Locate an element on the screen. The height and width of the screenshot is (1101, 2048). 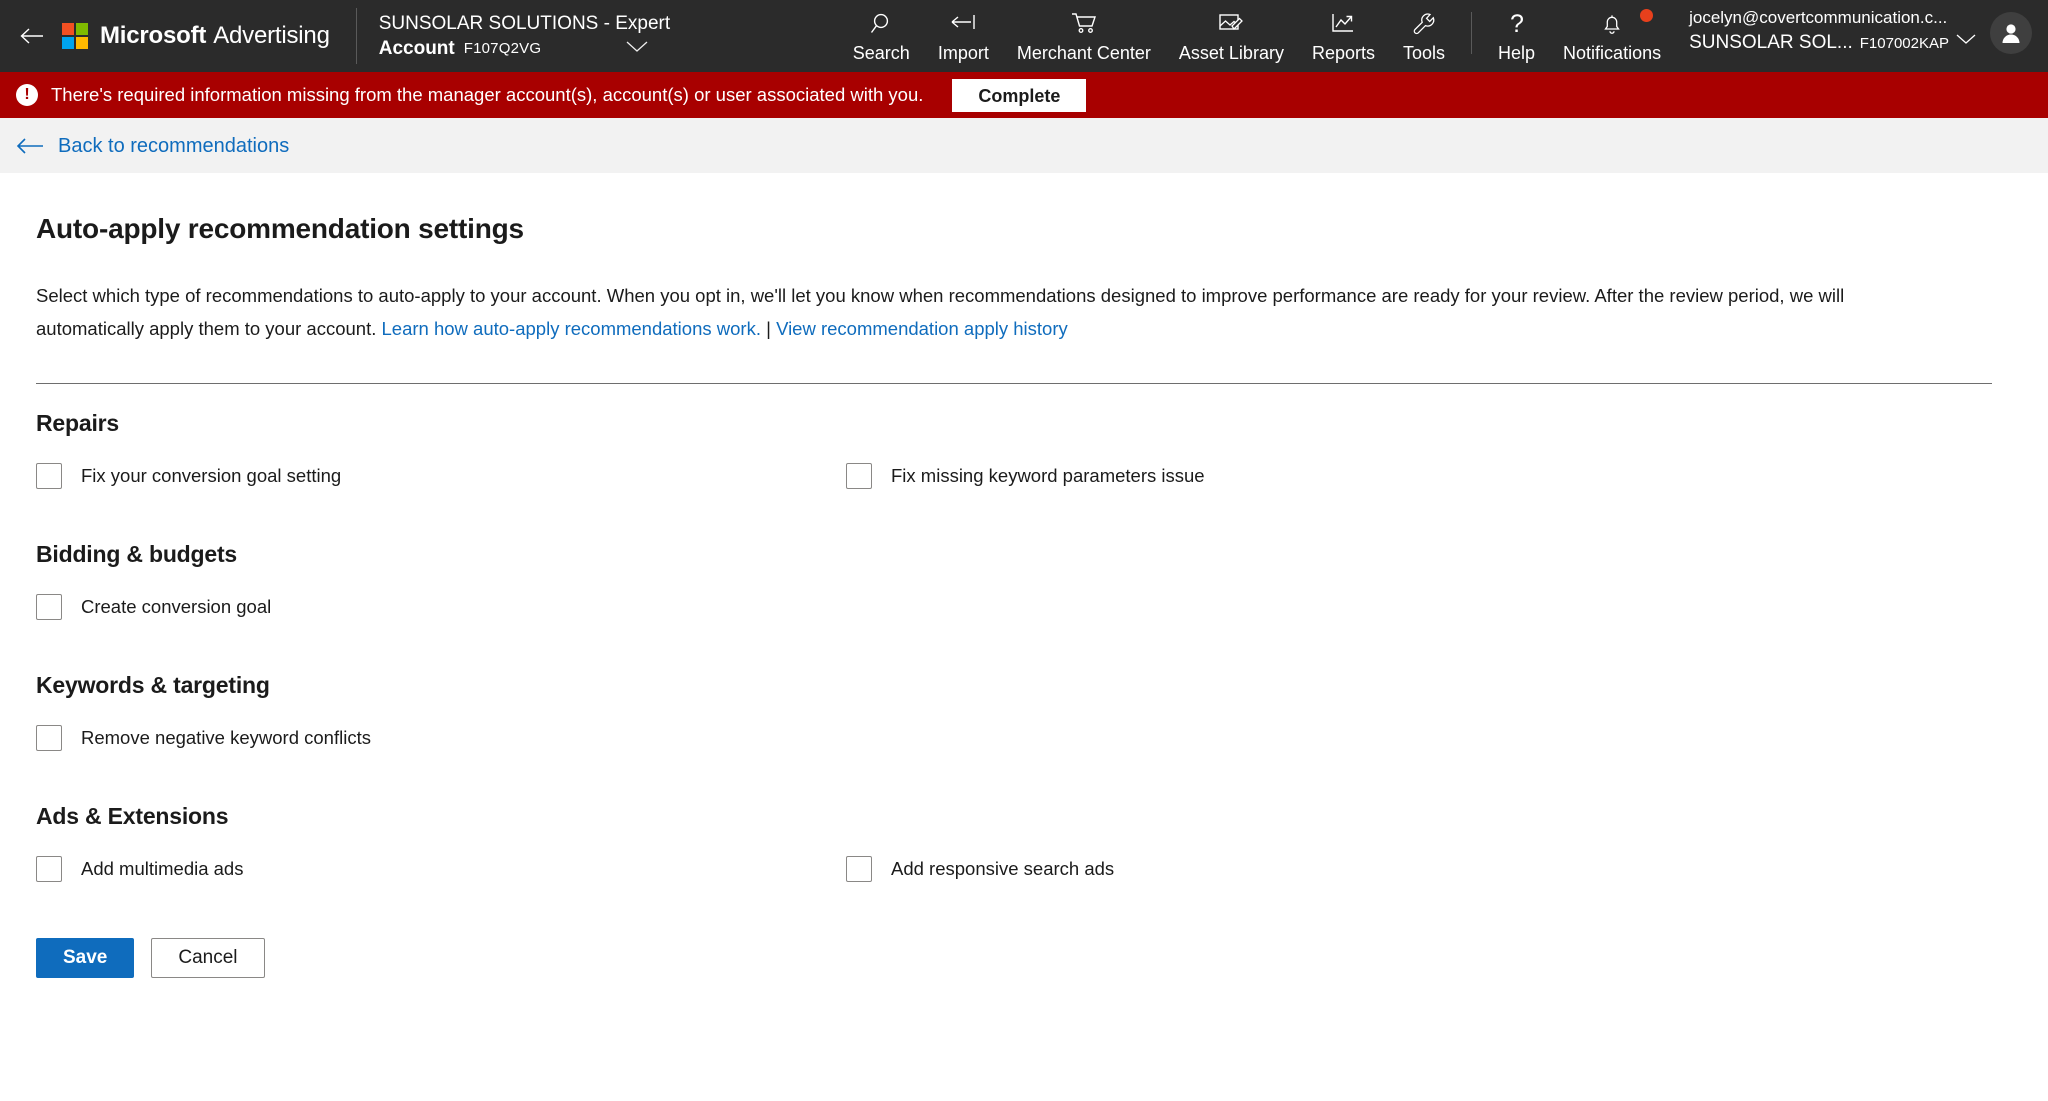
brand-text: Microsoft Advertising is located at coordinates (215, 36).